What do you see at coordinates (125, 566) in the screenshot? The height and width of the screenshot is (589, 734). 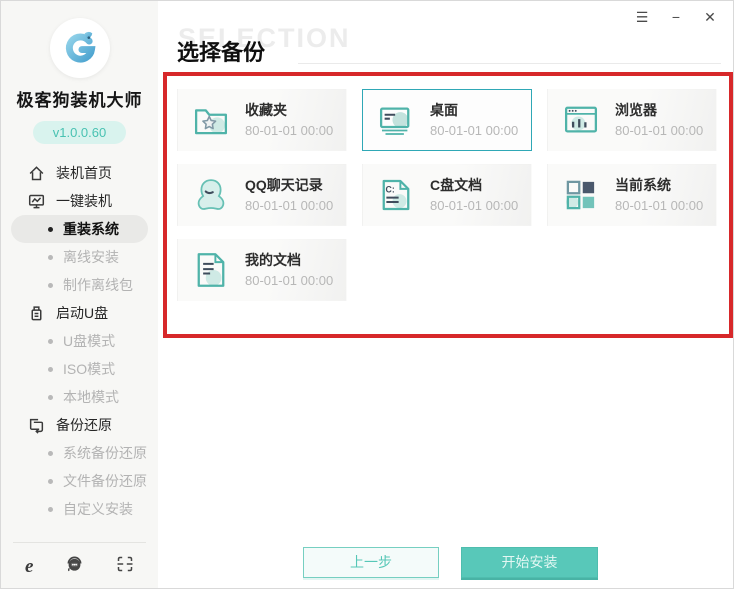 I see `qr-scan-icon` at bounding box center [125, 566].